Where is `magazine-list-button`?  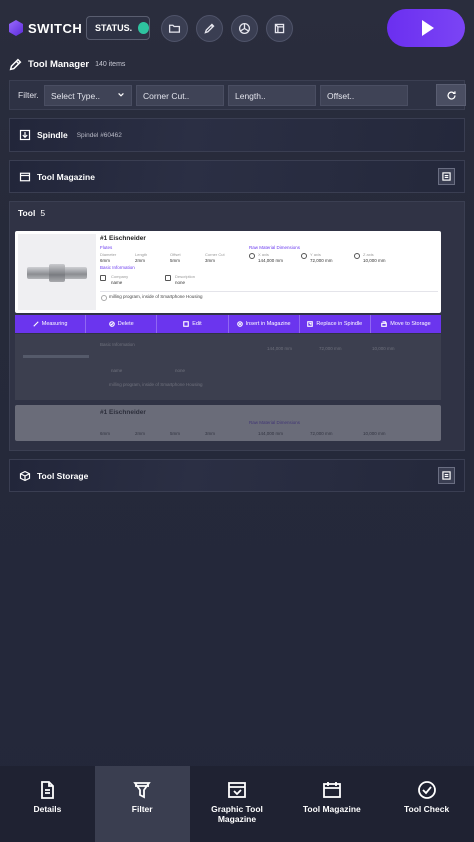
magazine-list-button is located at coordinates (446, 176).